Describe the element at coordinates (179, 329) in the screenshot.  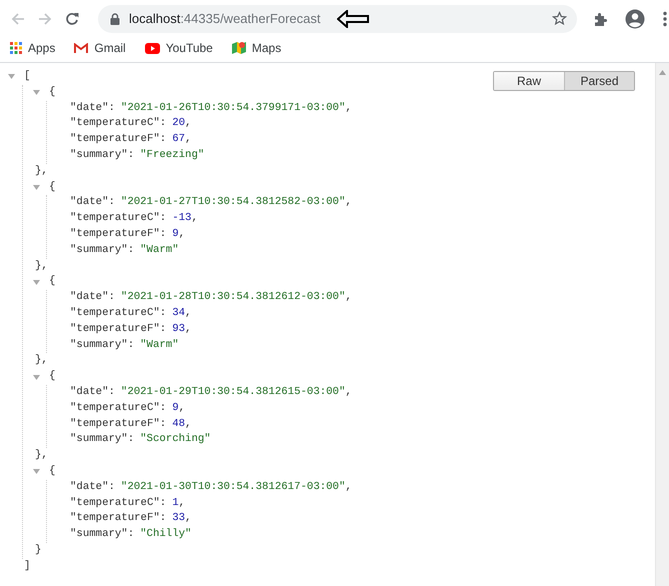
I see `json-value: 93` at that location.